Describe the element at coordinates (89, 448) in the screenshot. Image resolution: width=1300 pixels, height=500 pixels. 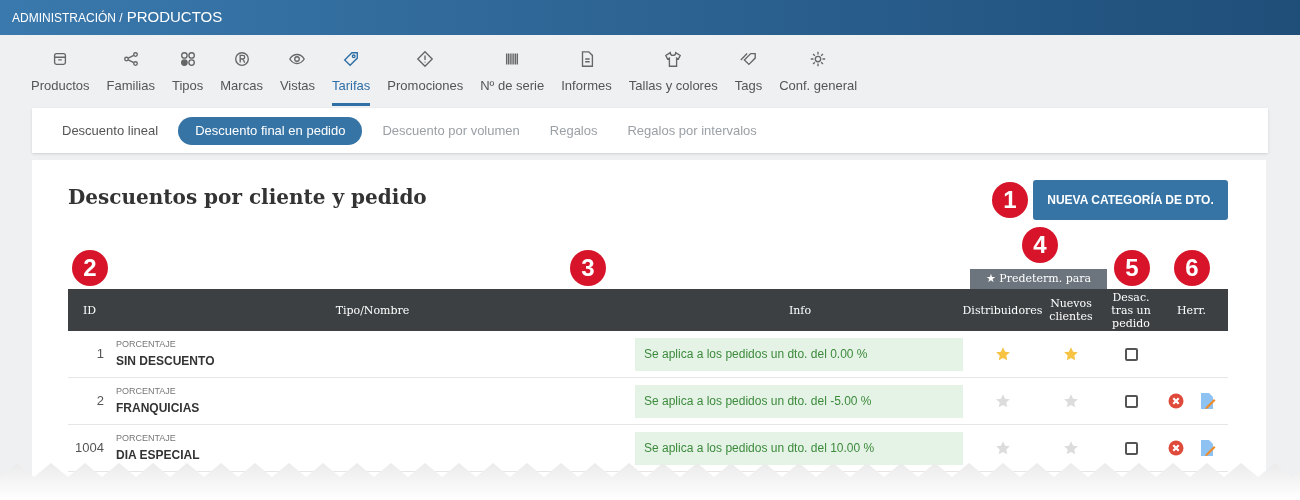
I see `id-cell-text: 1004` at that location.